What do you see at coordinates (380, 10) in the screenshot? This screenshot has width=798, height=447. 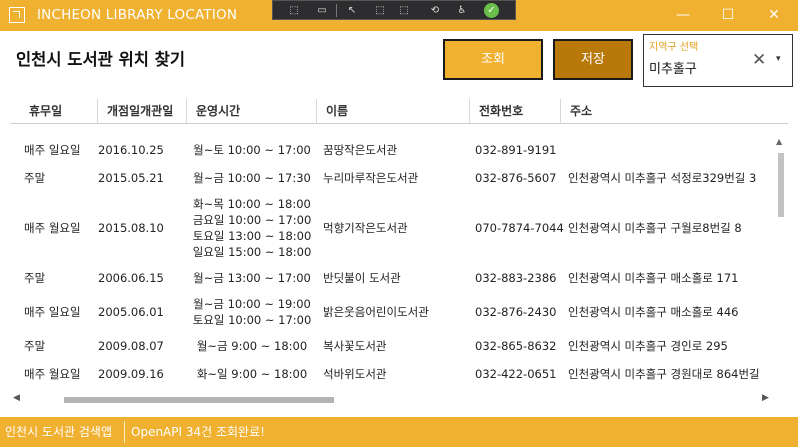 I see `frame-icon: ⬚` at bounding box center [380, 10].